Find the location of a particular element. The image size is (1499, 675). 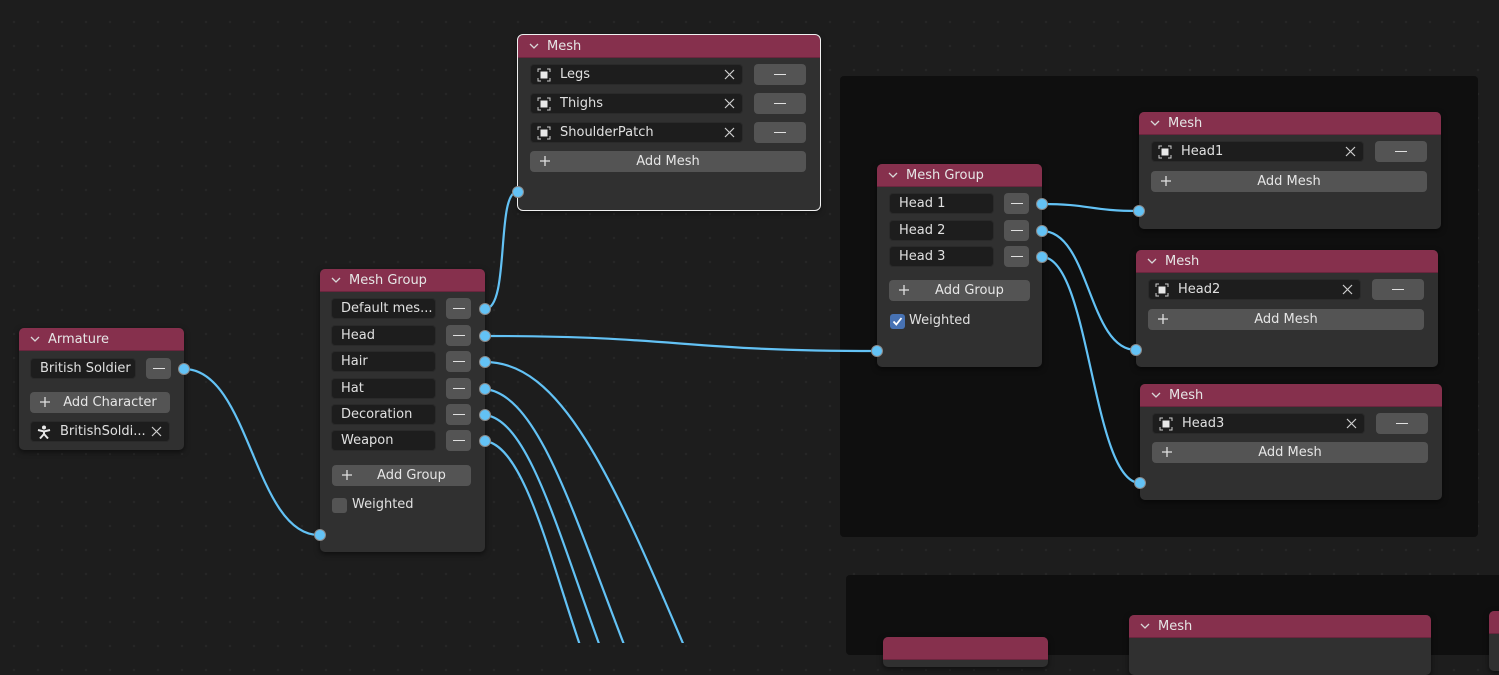

mesh-object-field: Head3 is located at coordinates (1258, 423).